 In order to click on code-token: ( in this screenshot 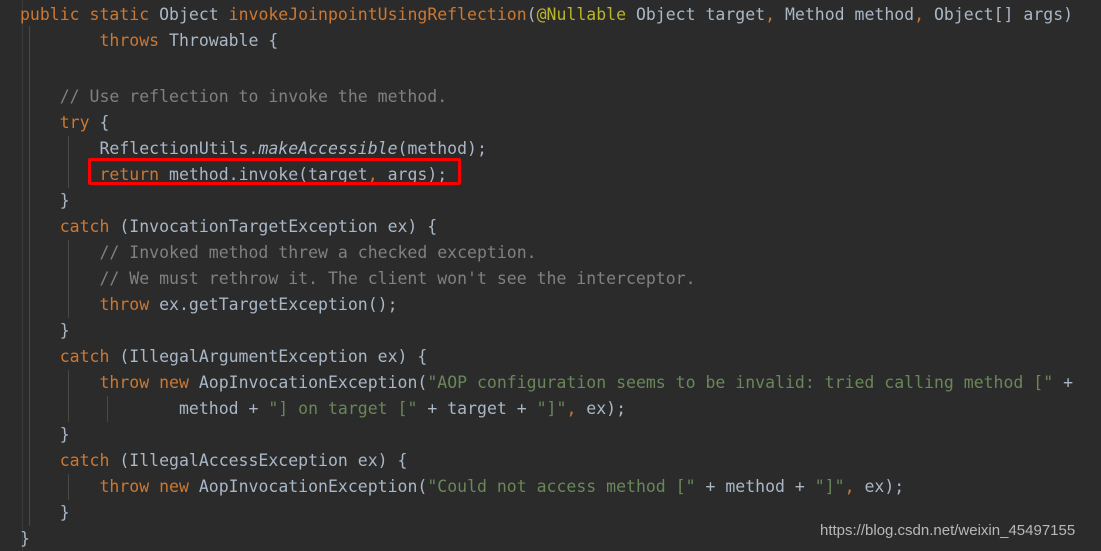, I will do `click(531, 14)`.